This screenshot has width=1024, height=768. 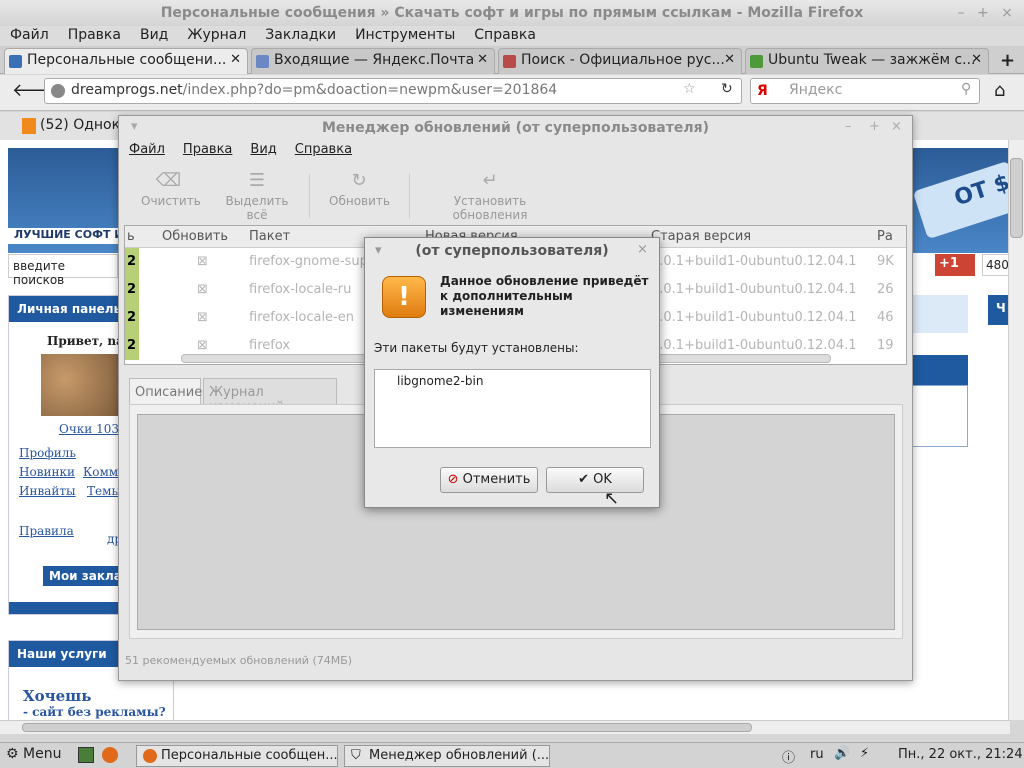 What do you see at coordinates (104, 491) in the screenshot?
I see `topics-link: Темы` at bounding box center [104, 491].